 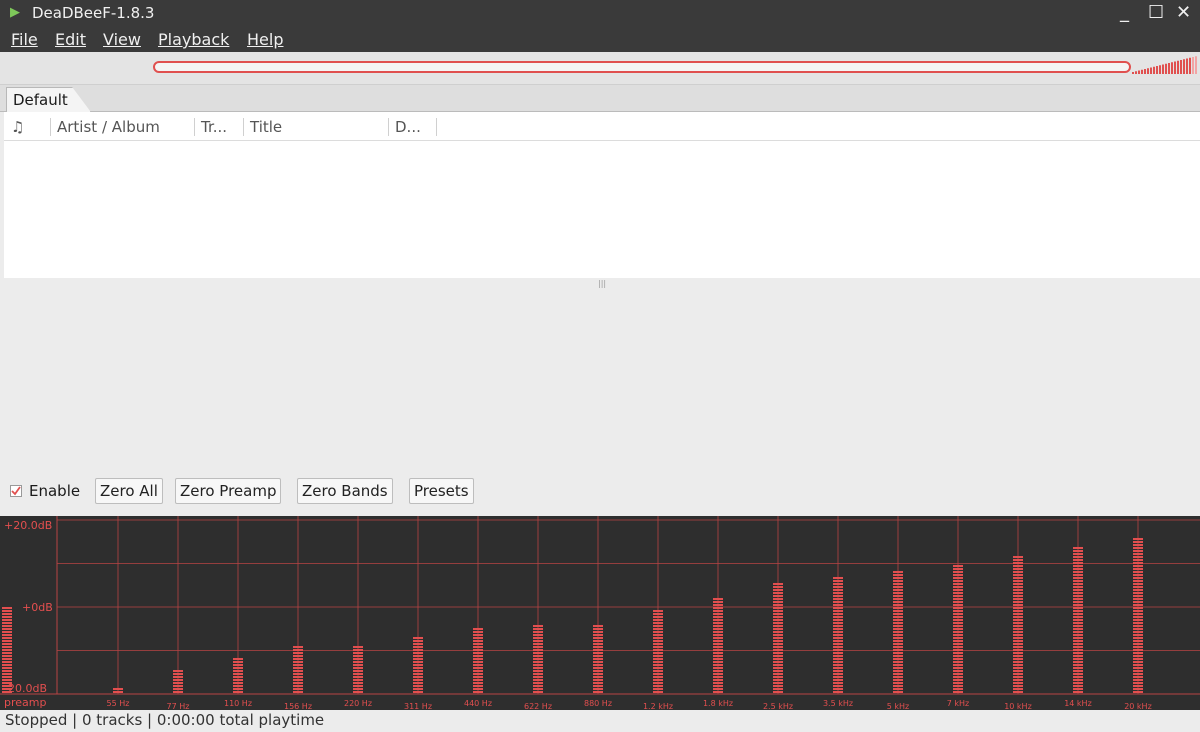 What do you see at coordinates (1124, 12) in the screenshot?
I see `minimize-icon: _` at bounding box center [1124, 12].